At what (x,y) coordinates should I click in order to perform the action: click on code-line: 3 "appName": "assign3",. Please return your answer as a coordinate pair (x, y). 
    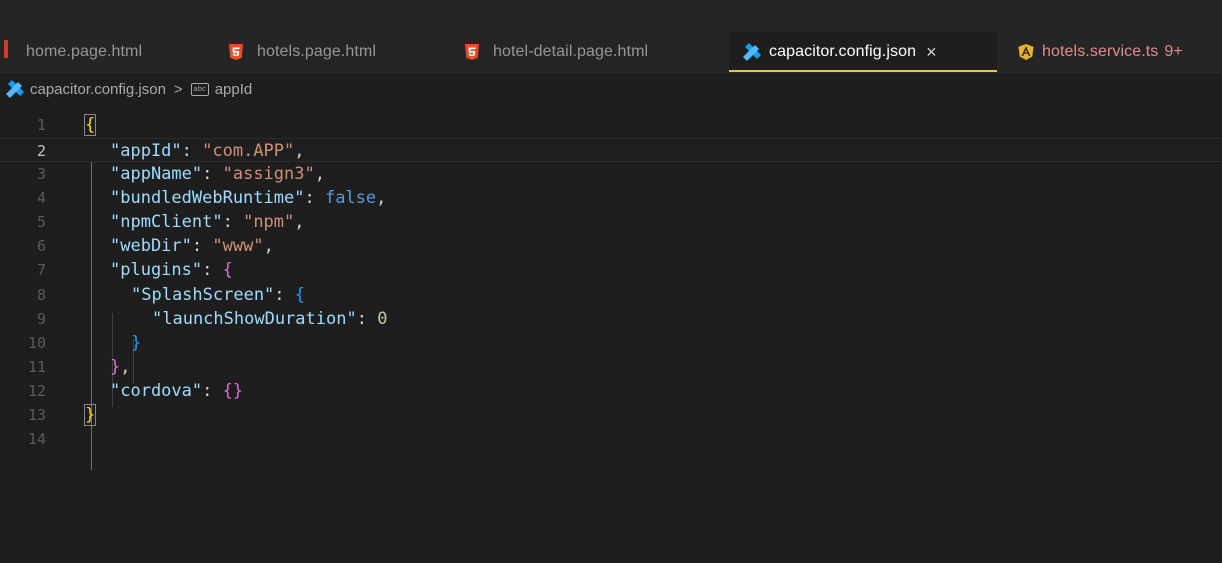
    Looking at the image, I should click on (611, 174).